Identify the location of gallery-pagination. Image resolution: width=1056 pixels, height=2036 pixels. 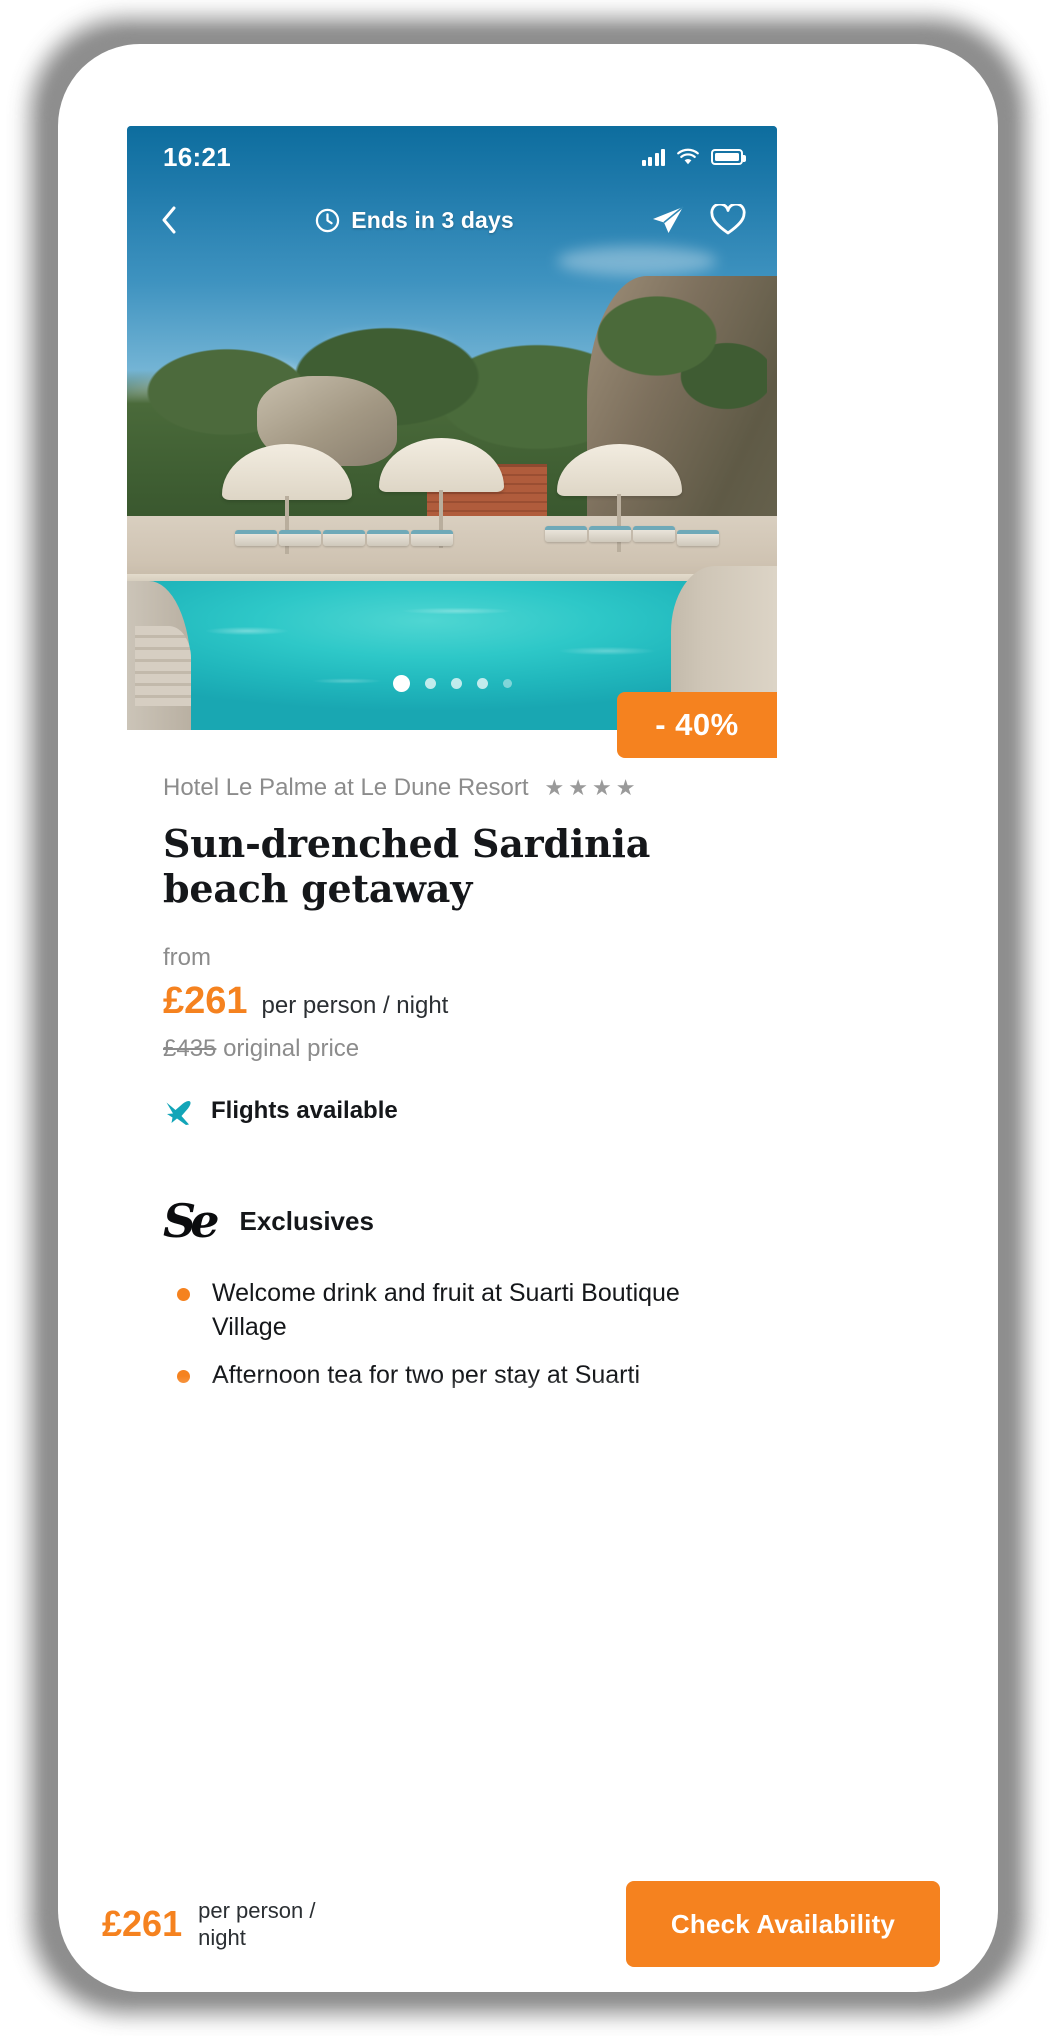
(452, 683).